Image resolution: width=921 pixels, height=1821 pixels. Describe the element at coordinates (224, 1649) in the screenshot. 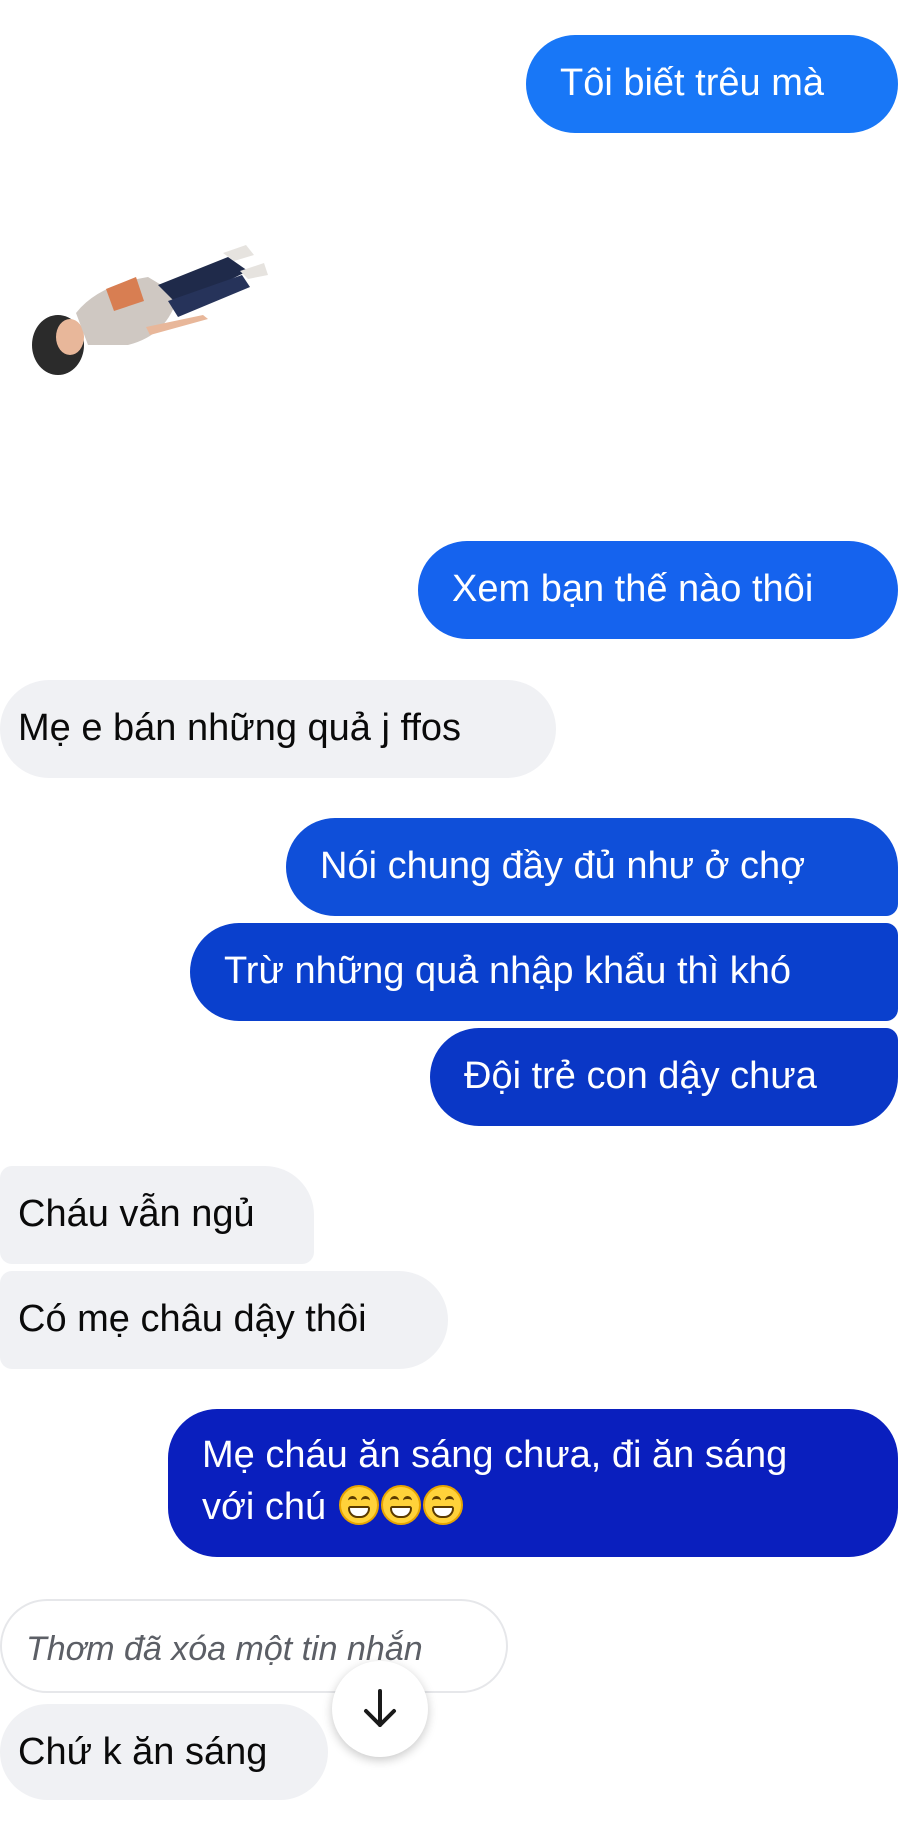

I see `message-text: Thơm đã xóa một tin nhắn` at that location.